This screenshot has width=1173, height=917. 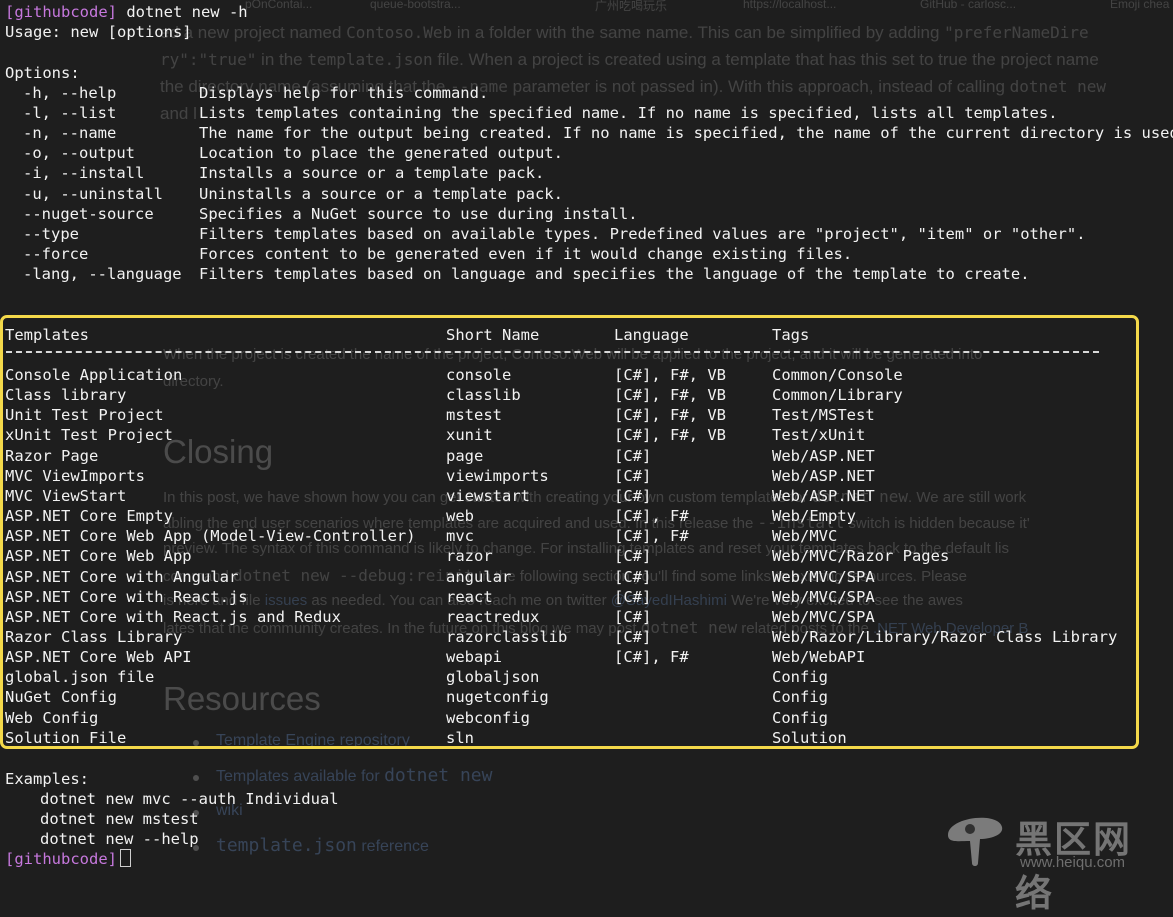 What do you see at coordinates (469, 596) in the screenshot?
I see `short-name-cell: react` at bounding box center [469, 596].